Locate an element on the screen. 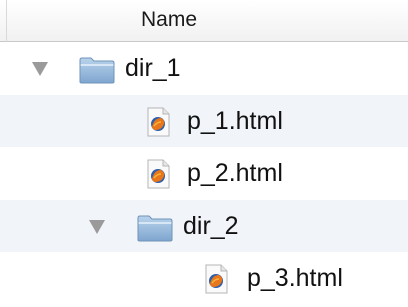  tree-item-label: dir_1 is located at coordinates (153, 68).